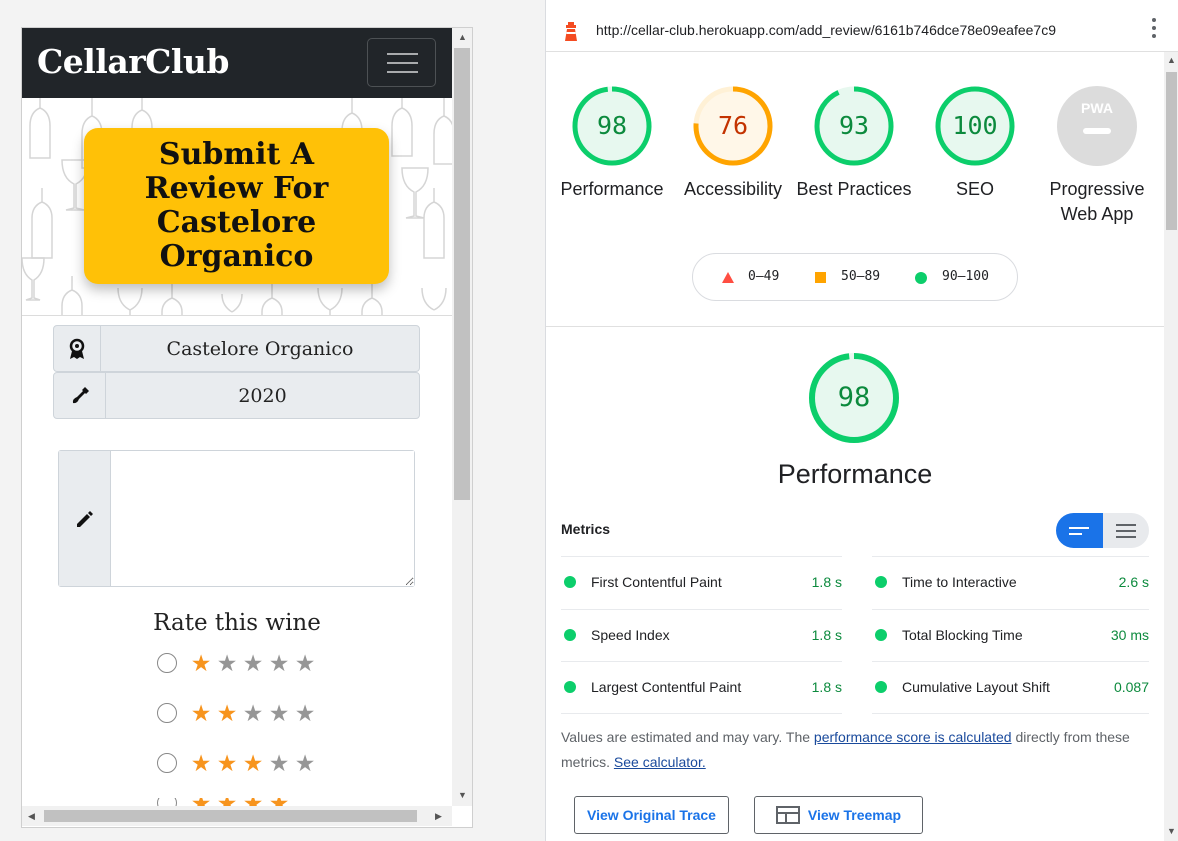 This screenshot has height=841, width=1178. Describe the element at coordinates (820, 277) in the screenshot. I see `square-average-icon` at that location.